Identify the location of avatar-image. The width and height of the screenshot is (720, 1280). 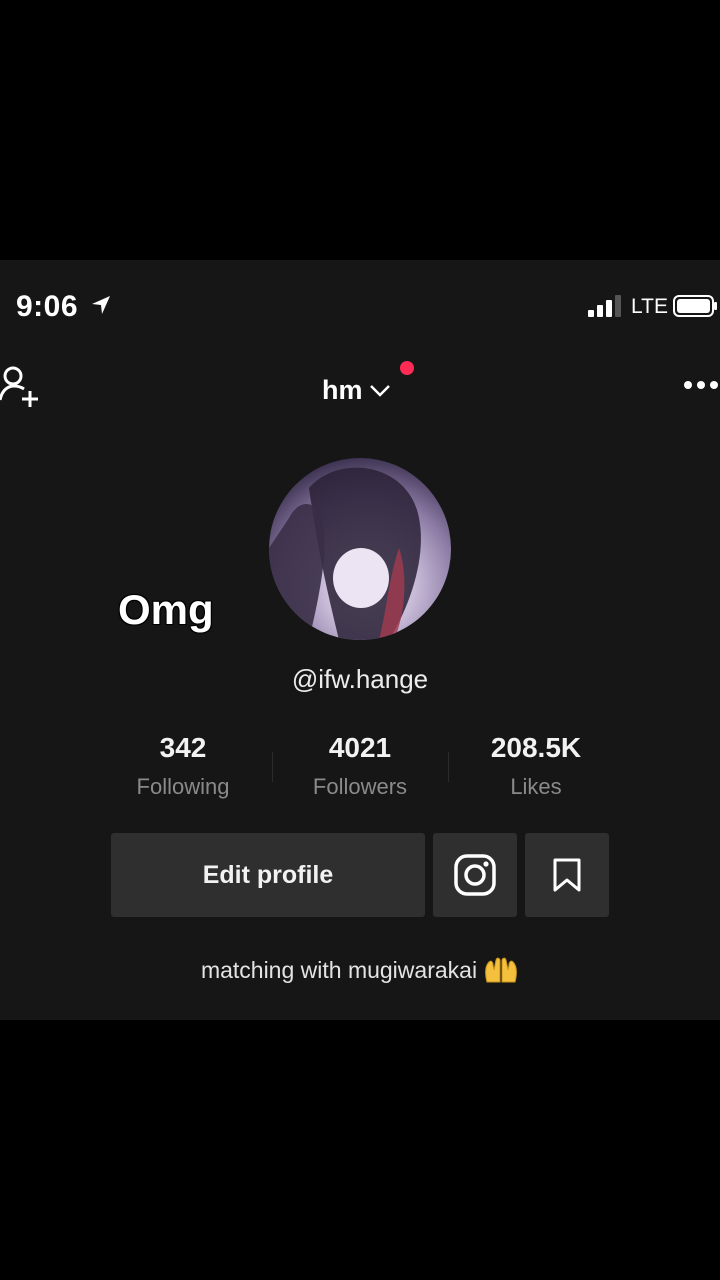
(345, 553).